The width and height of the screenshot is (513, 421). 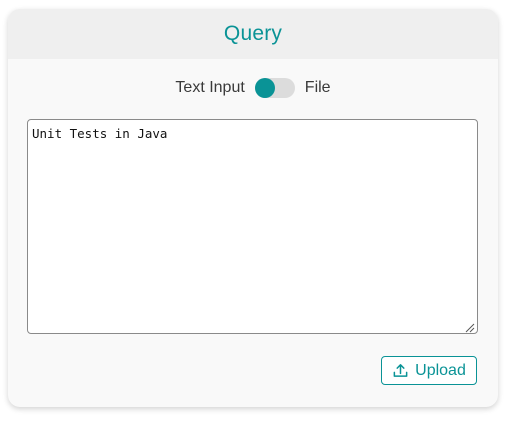 I want to click on file-label: File, so click(x=317, y=87).